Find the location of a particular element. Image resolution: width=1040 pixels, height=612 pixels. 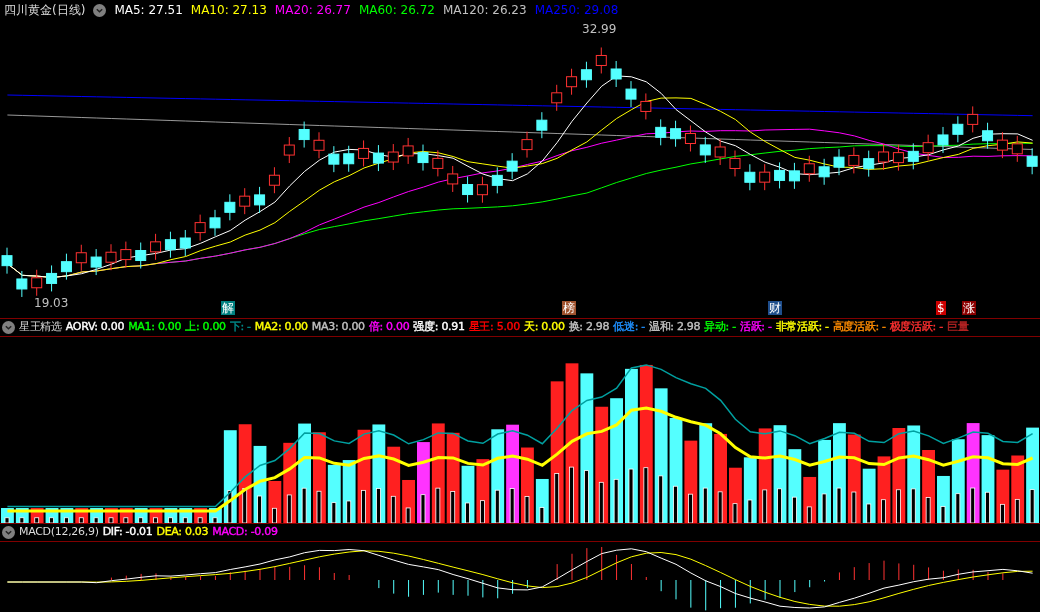

indicator-value: MA120: 26.23 is located at coordinates (484, 10).